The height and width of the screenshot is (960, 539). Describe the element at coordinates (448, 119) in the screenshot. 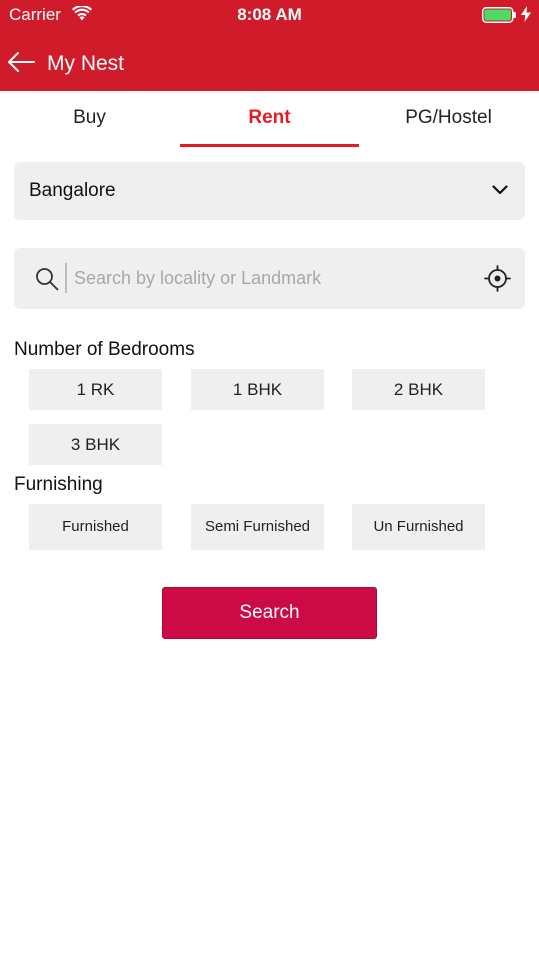

I see `tab-pg-hostel: PG/Hostel` at that location.